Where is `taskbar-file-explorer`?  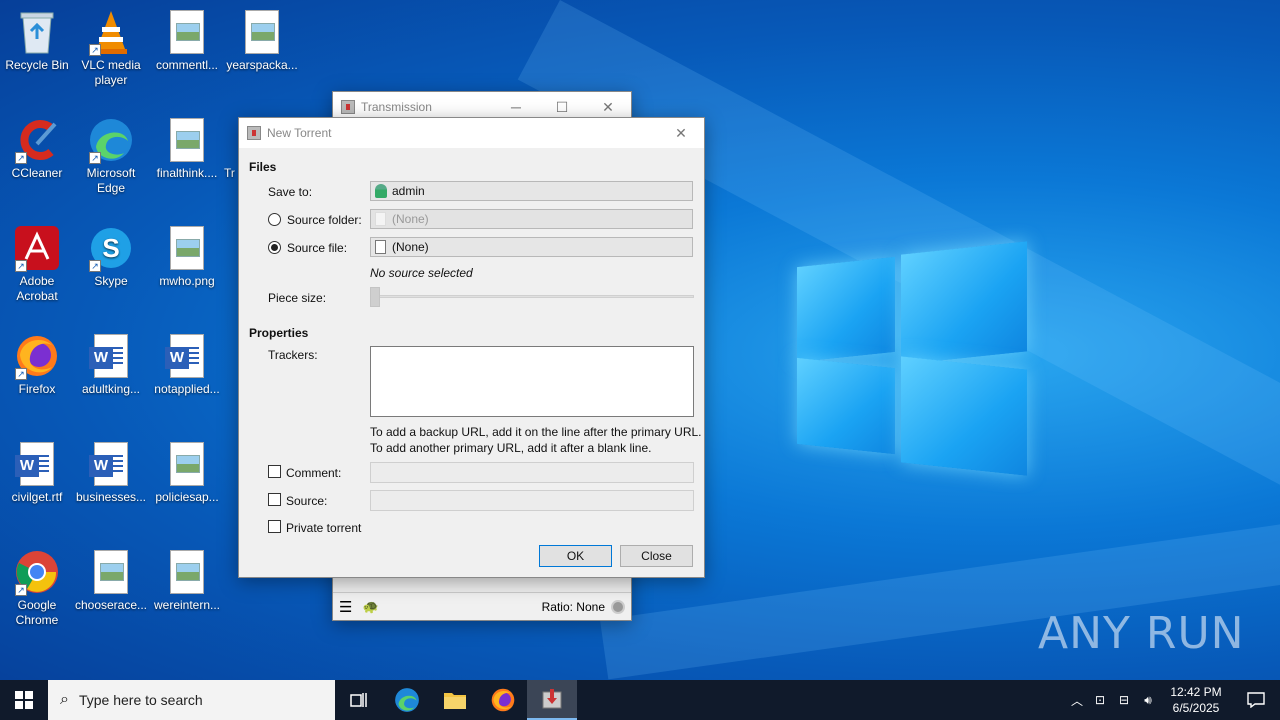 taskbar-file-explorer is located at coordinates (455, 700).